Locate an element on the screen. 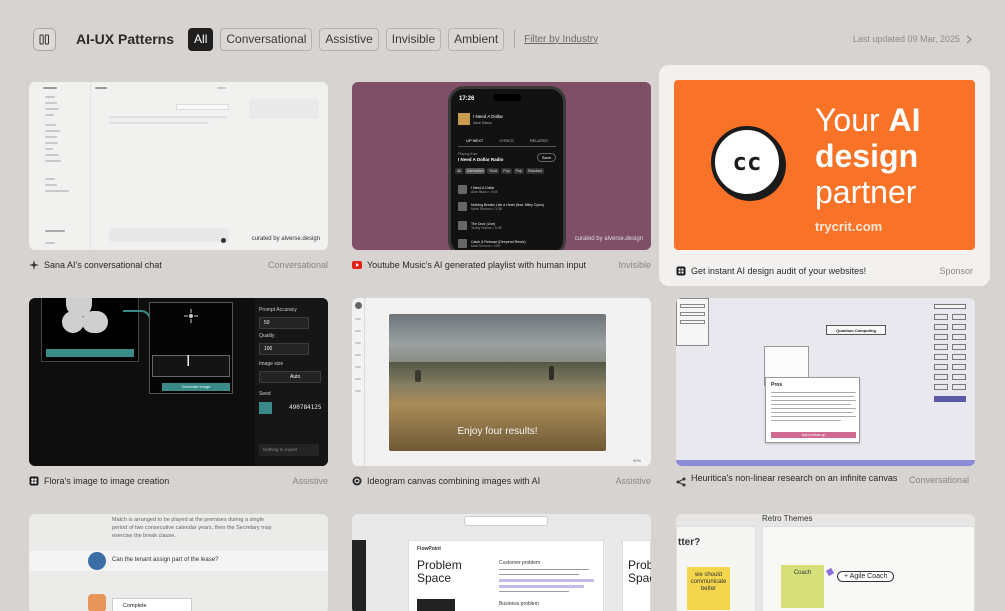 Image resolution: width=1005 pixels, height=611 pixels. filter-chip-invisible: Invisible is located at coordinates (413, 39).